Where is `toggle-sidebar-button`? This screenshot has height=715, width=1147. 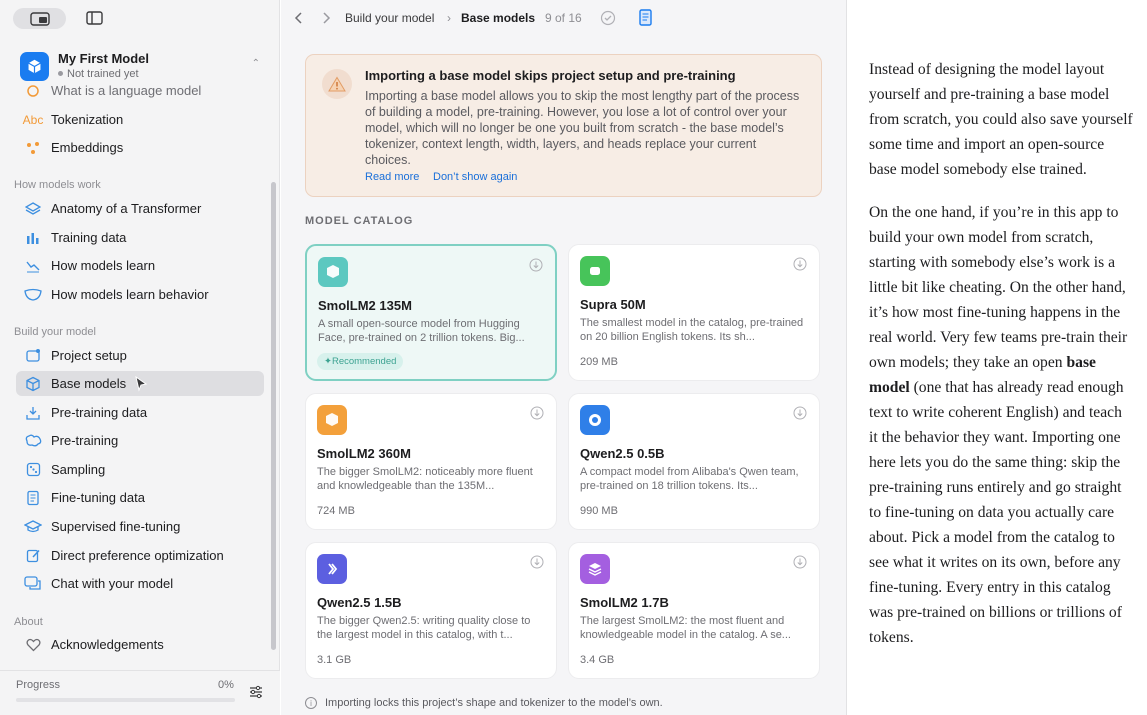
toggle-sidebar-button is located at coordinates (94, 18).